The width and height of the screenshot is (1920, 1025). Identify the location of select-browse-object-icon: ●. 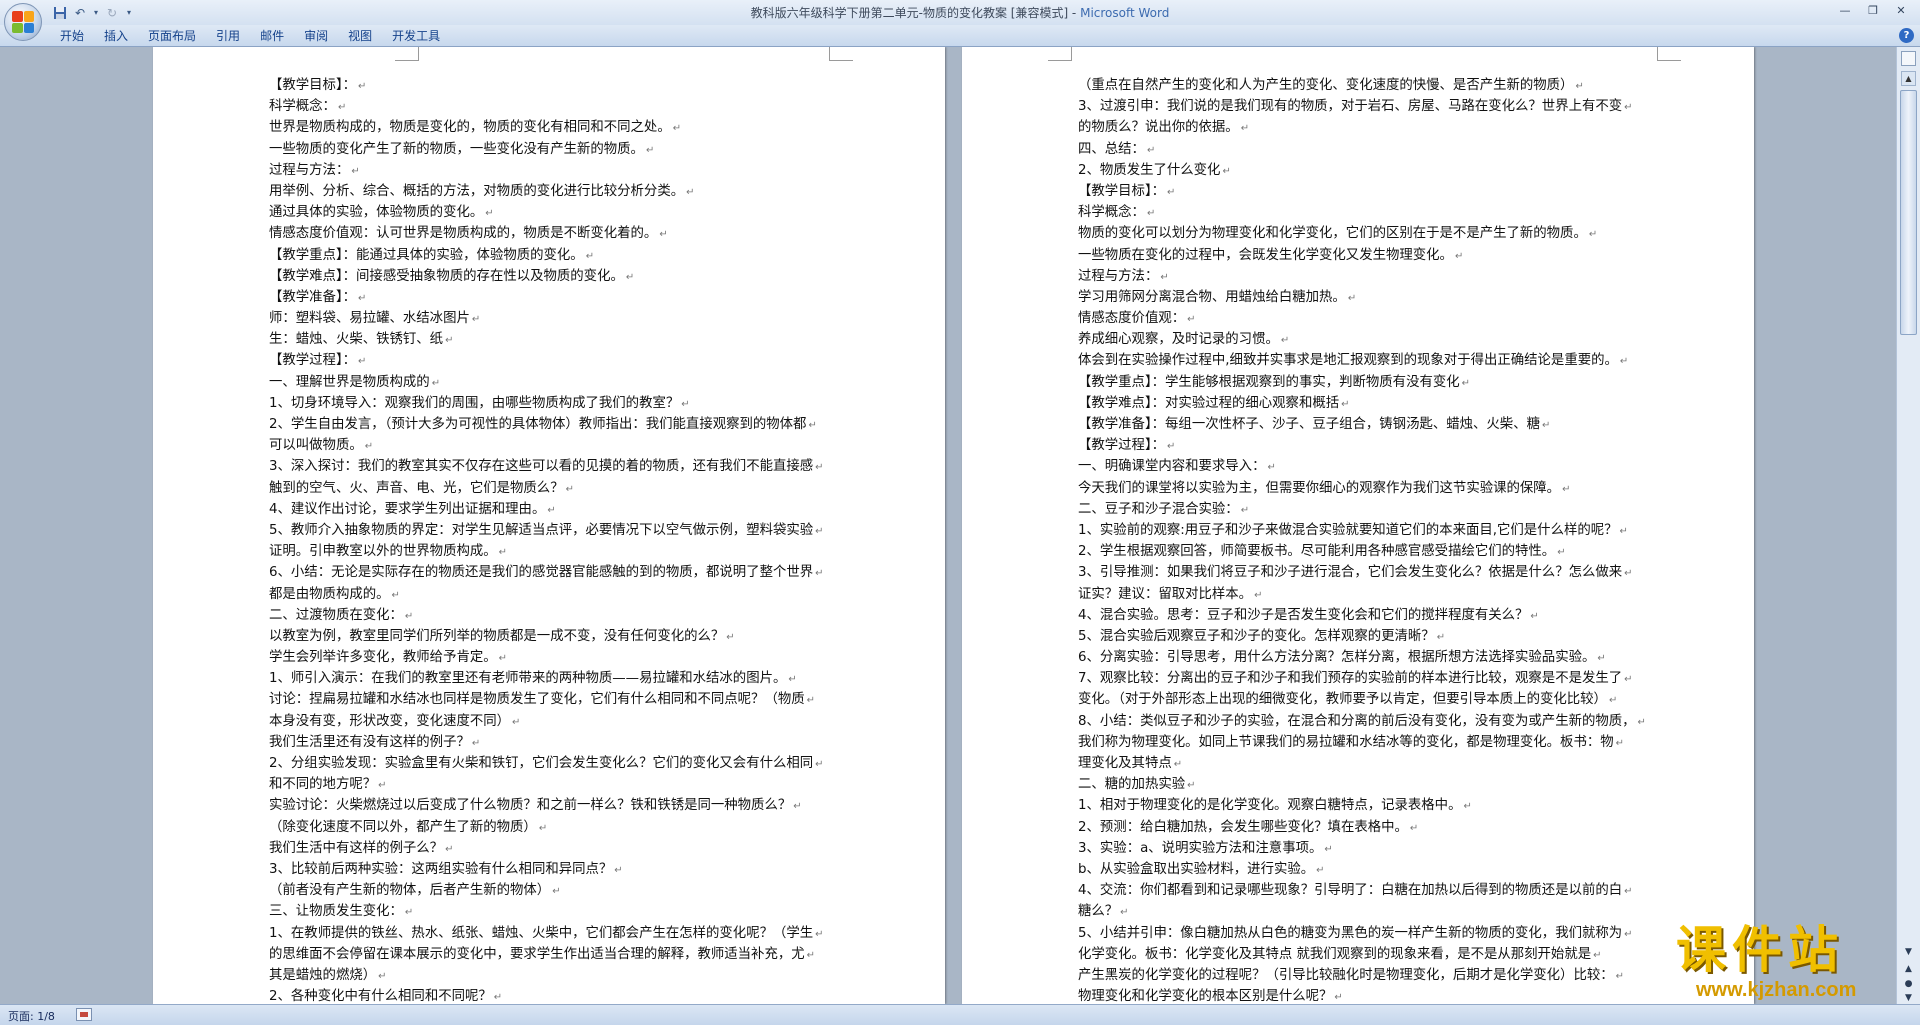
(1908, 984).